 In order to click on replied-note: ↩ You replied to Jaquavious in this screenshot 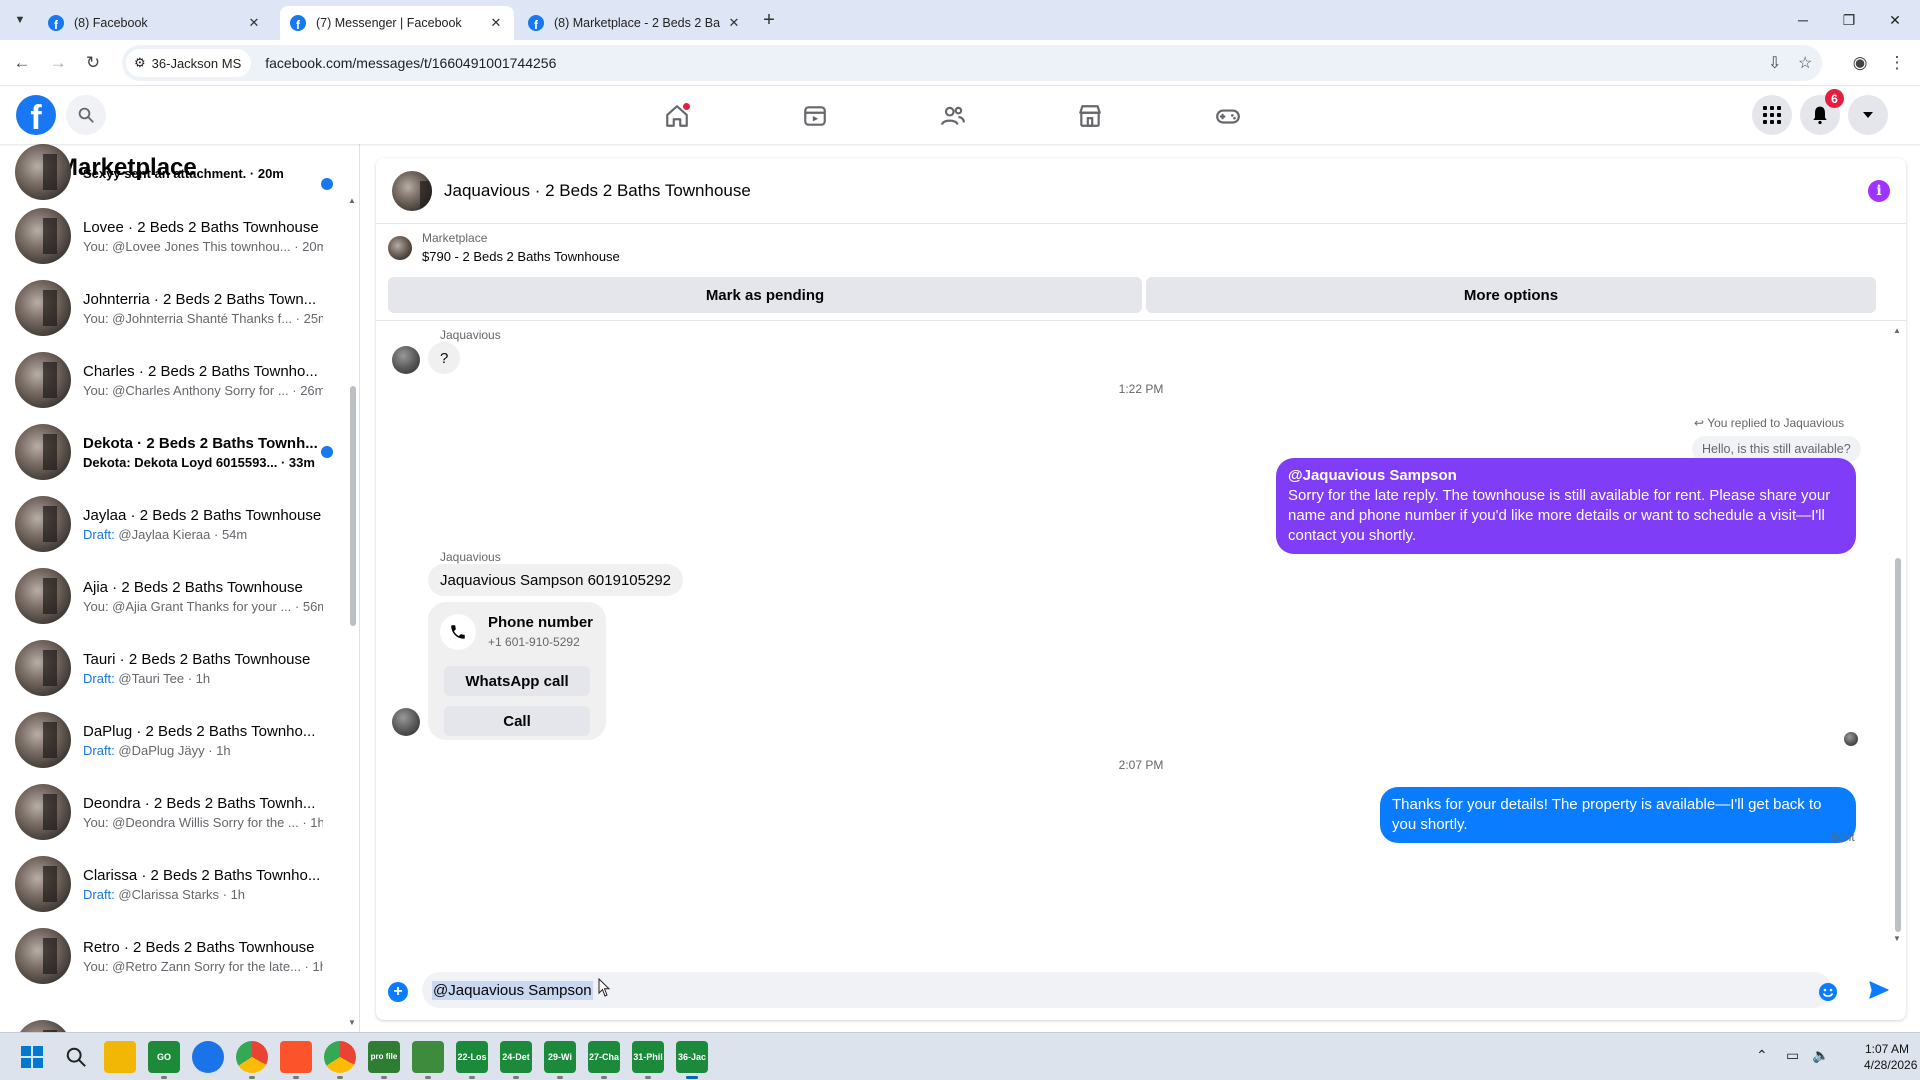, I will do `click(1769, 423)`.